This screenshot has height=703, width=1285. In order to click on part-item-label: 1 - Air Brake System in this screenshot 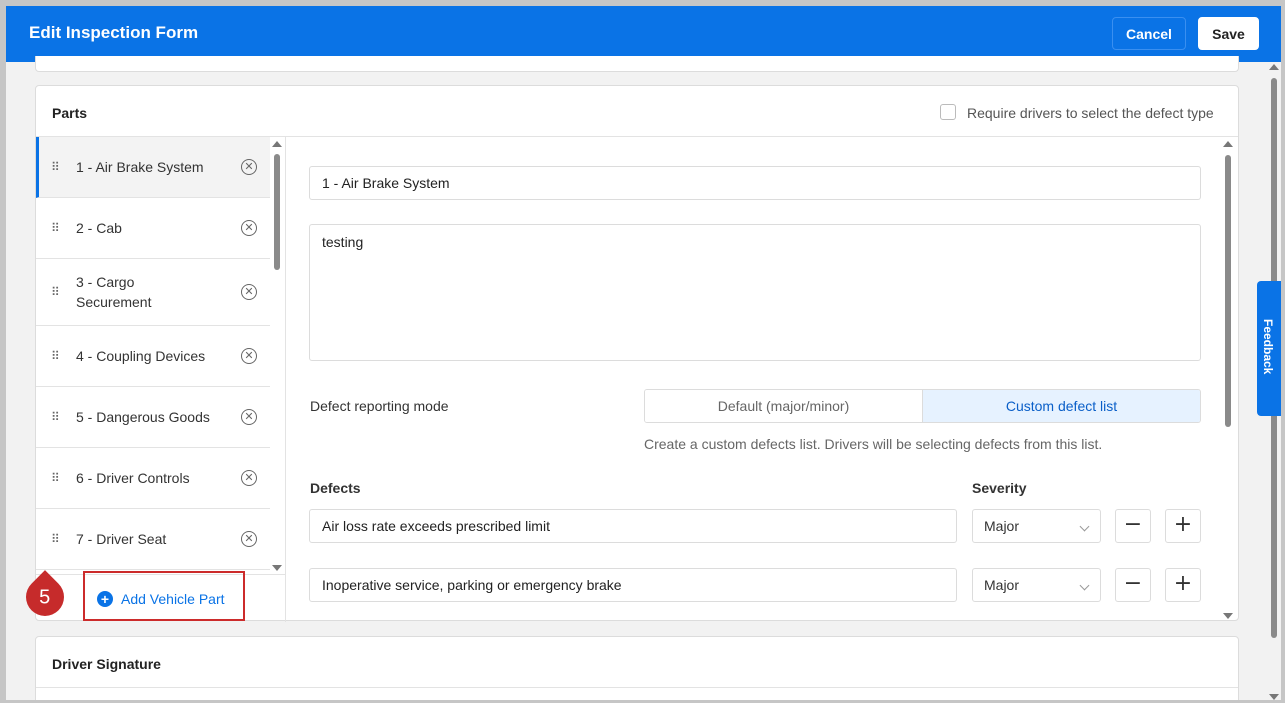, I will do `click(140, 167)`.